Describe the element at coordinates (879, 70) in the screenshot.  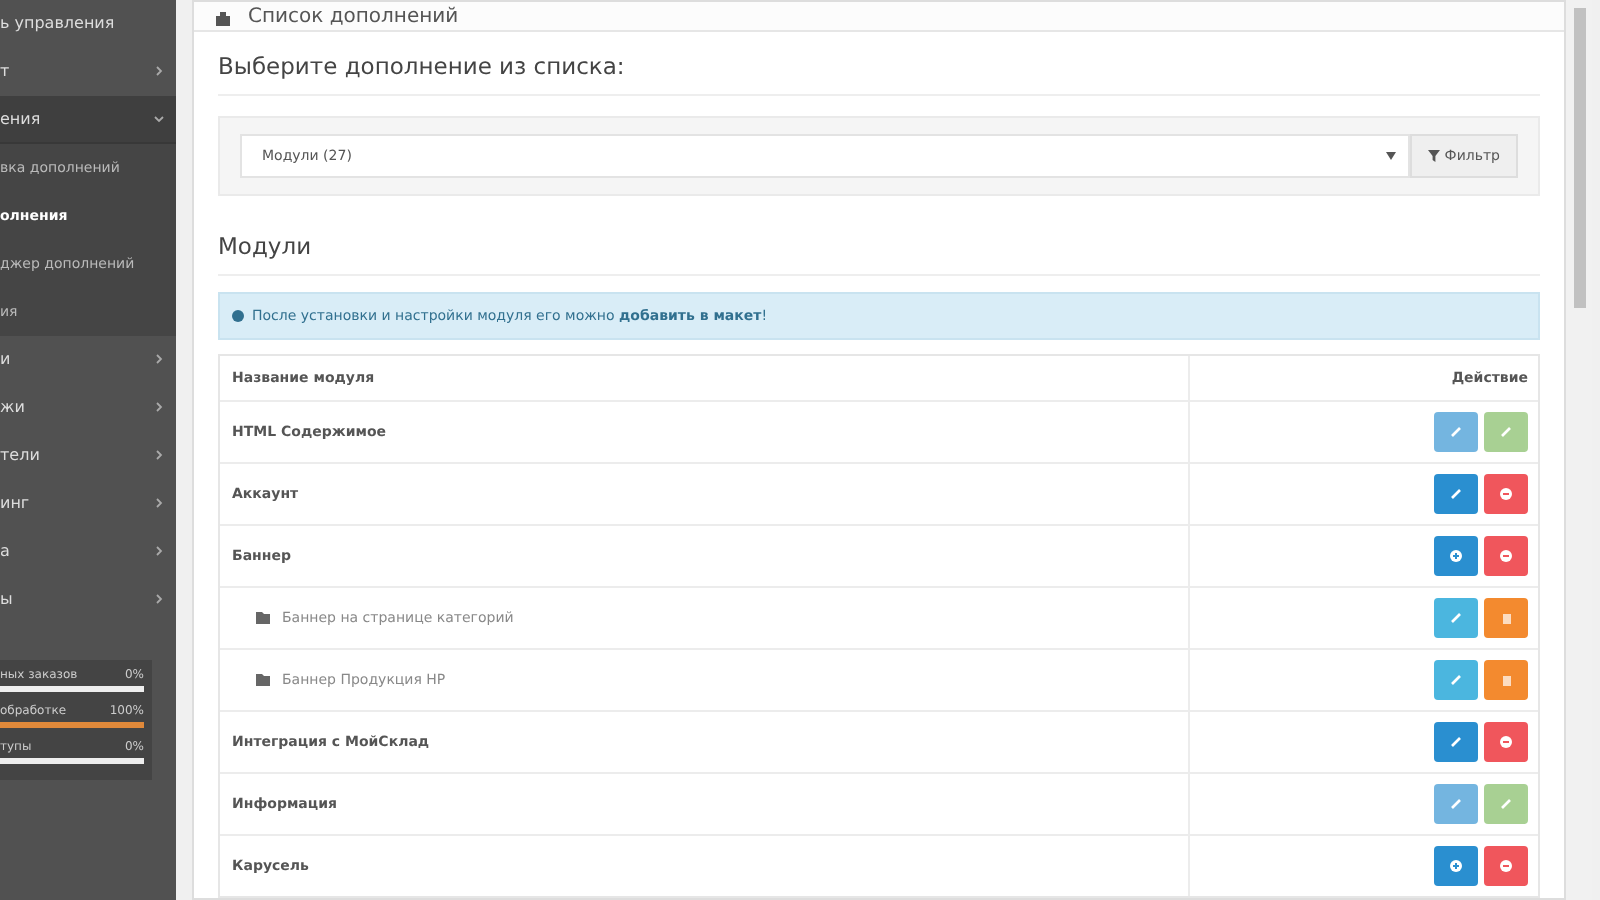
I see `section-heading: Выберите дополнение из списка:` at that location.